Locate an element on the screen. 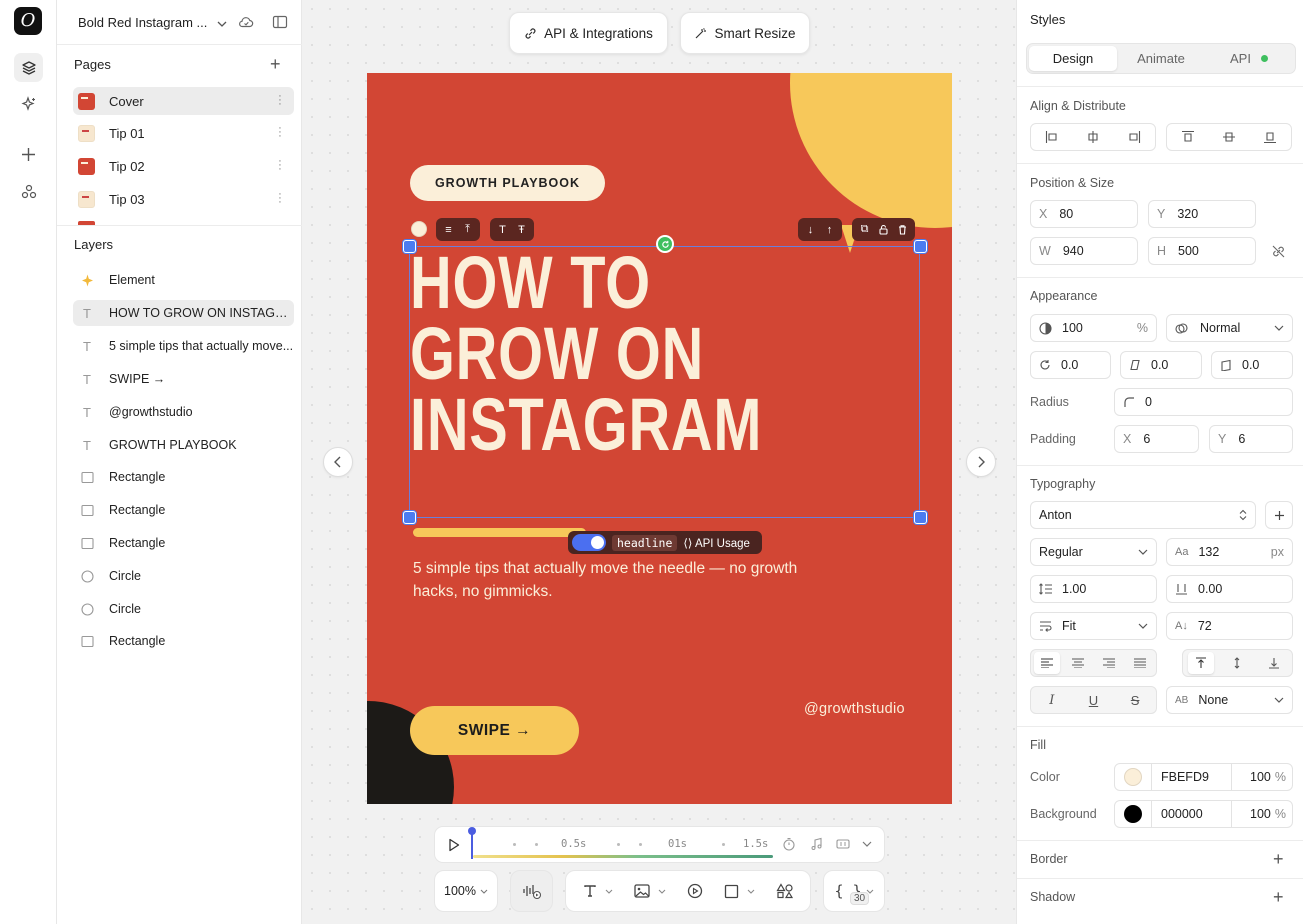 This screenshot has height=924, width=1303. background-color-field: 000000 100% is located at coordinates (1203, 814).